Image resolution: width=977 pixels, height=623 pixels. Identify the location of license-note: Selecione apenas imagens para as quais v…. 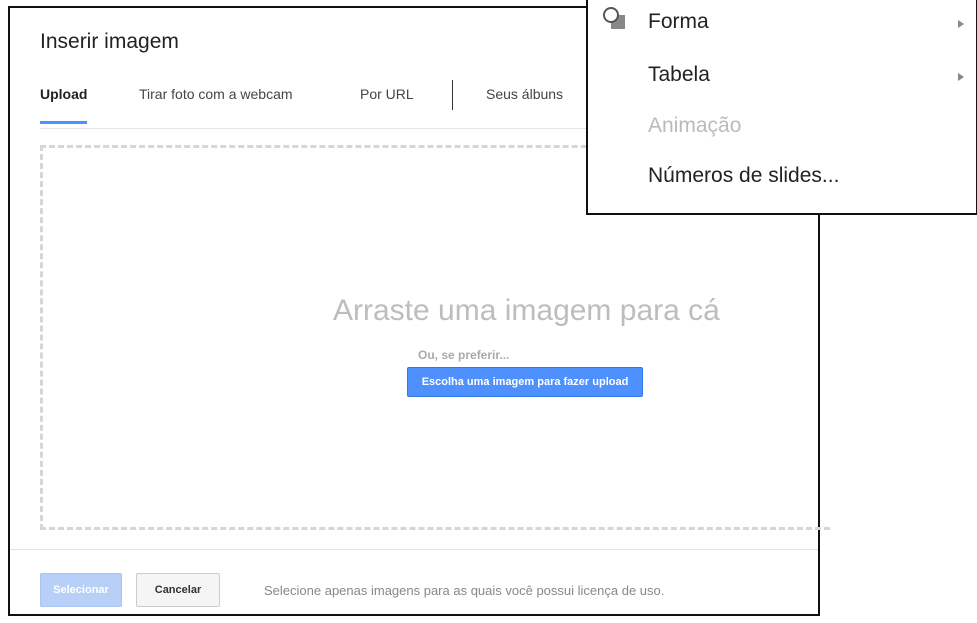
(464, 590).